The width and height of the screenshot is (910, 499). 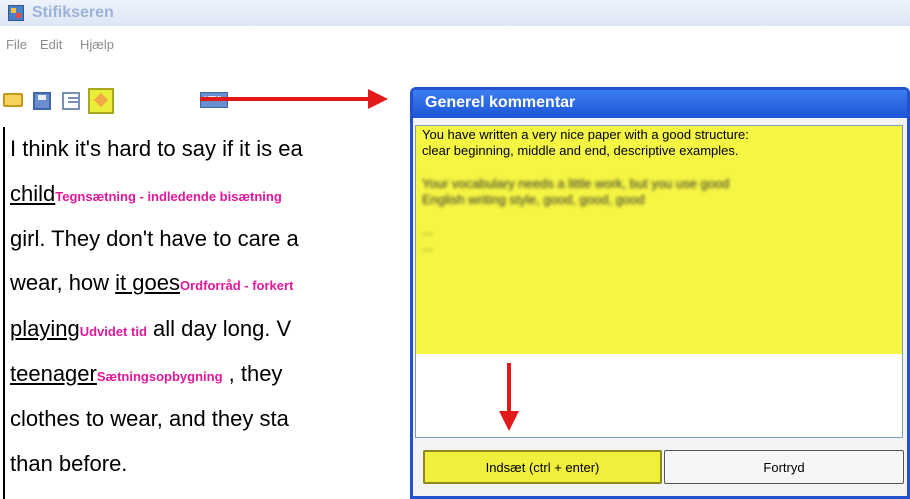 What do you see at coordinates (13, 100) in the screenshot?
I see `open-folder-icon` at bounding box center [13, 100].